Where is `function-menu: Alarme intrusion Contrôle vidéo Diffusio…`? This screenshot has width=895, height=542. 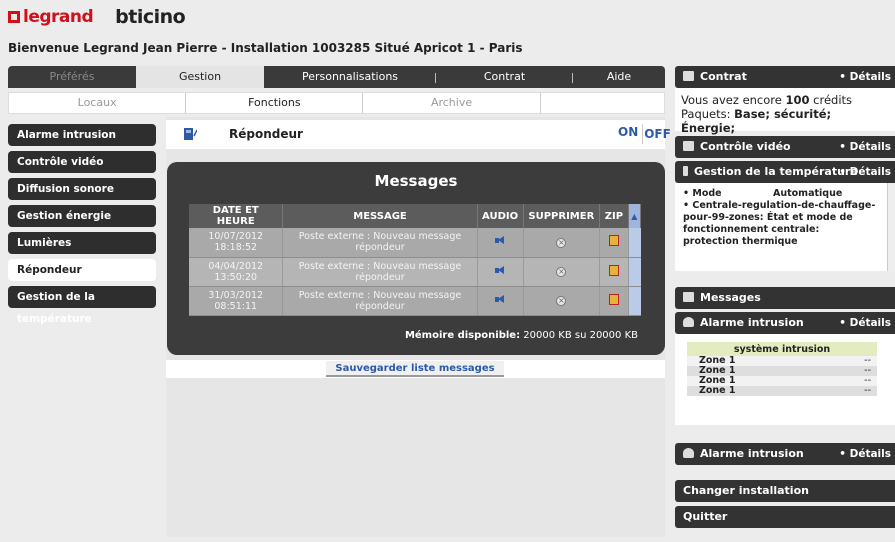
function-menu: Alarme intrusion Contrôle vidéo Diffusio… is located at coordinates (82, 224).